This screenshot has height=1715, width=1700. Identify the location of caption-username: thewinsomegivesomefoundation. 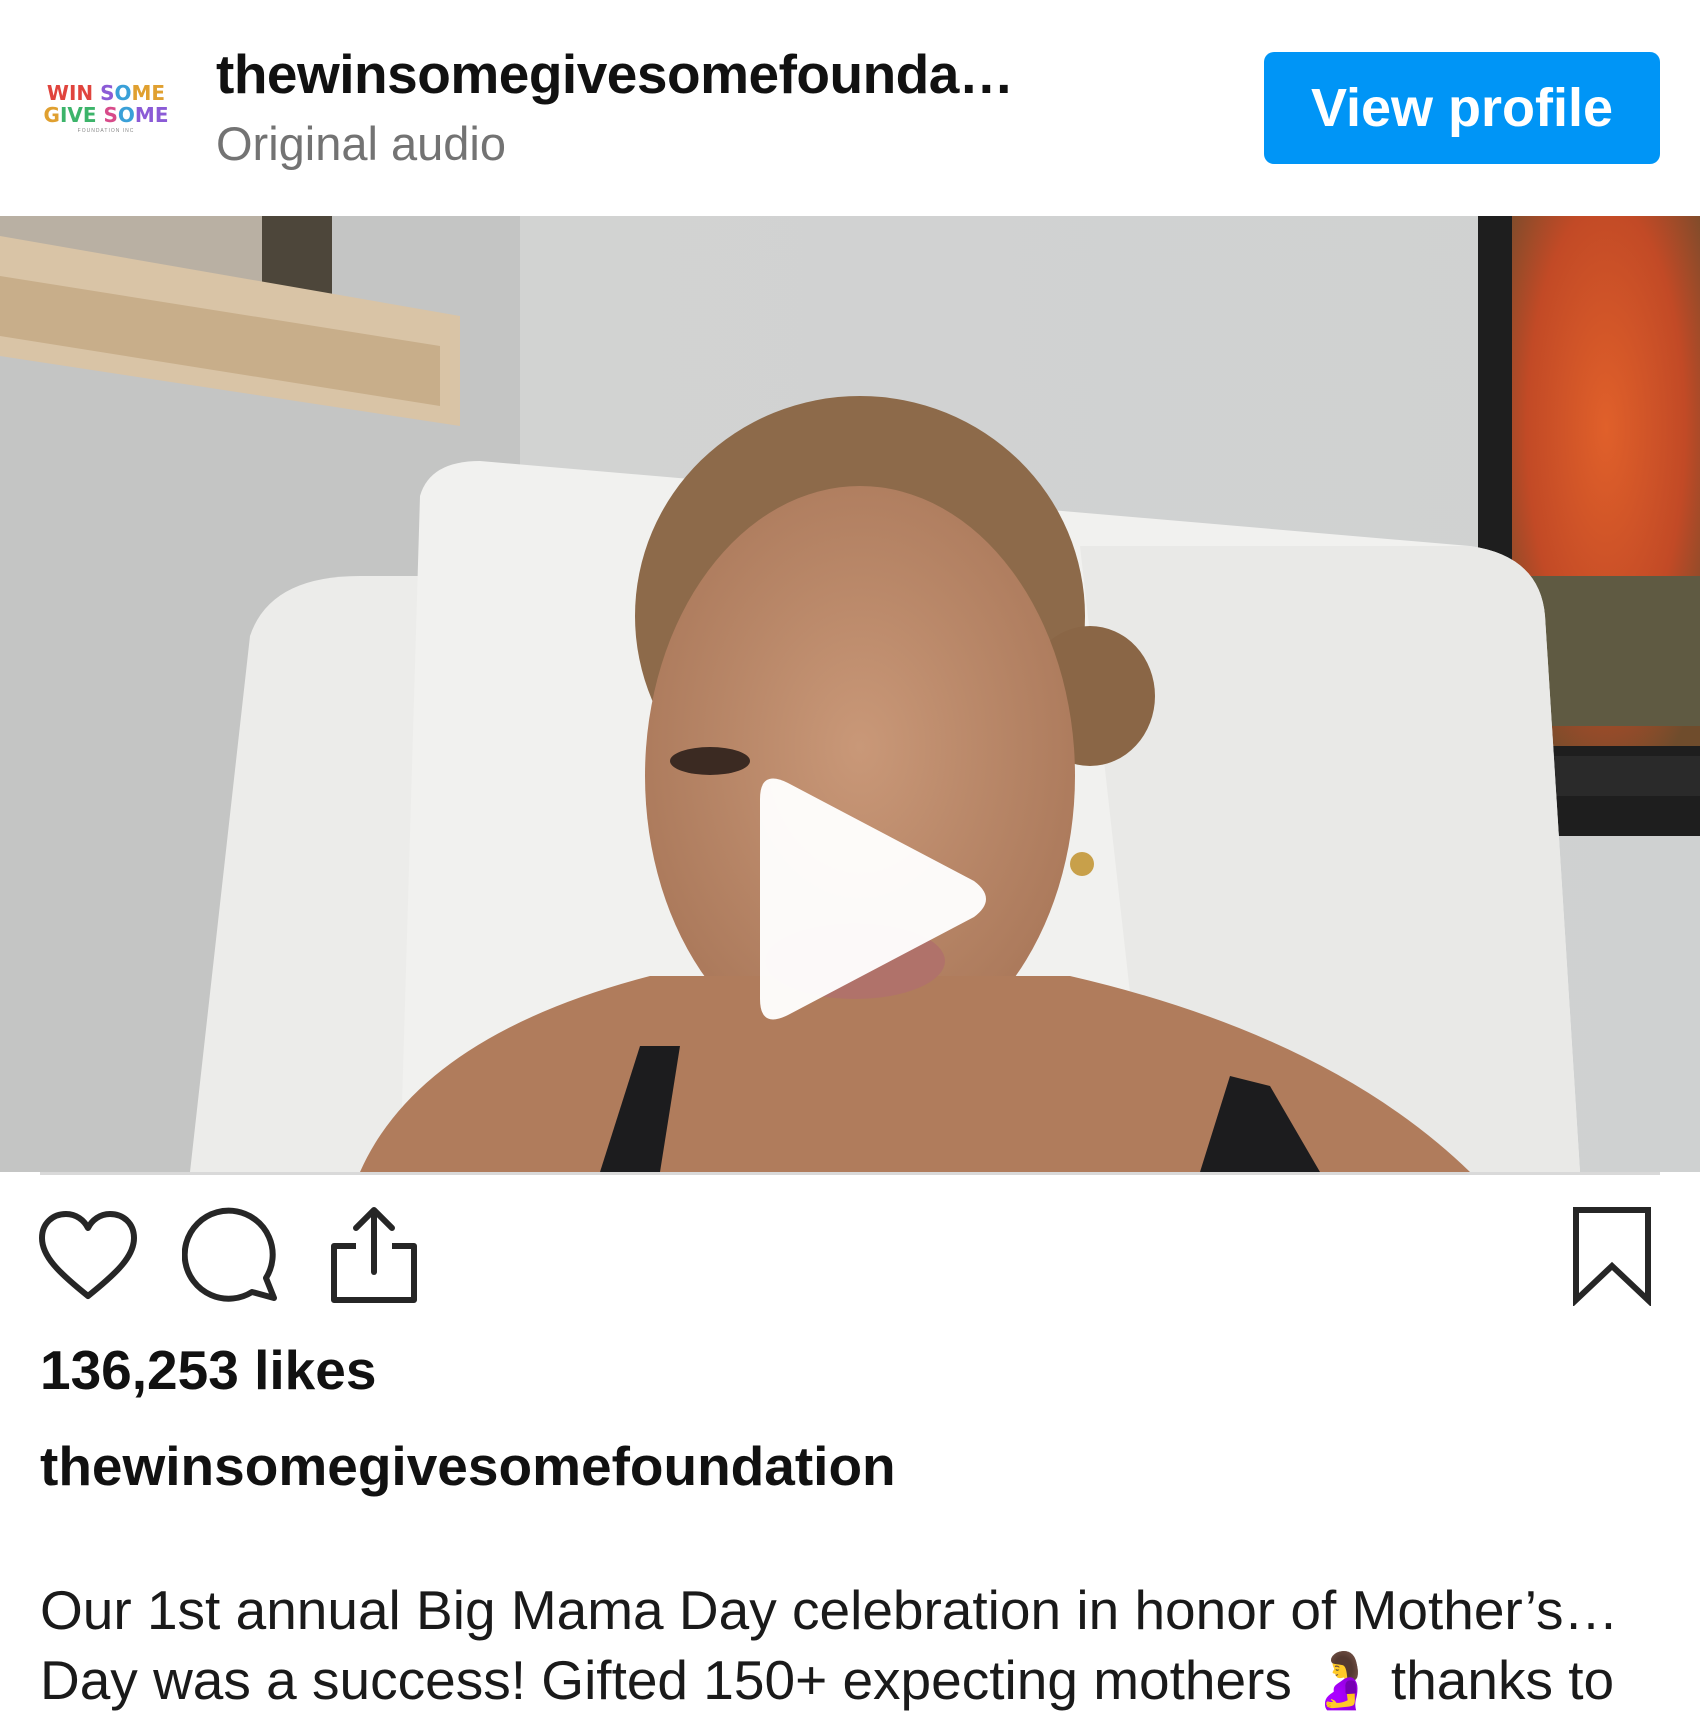
(468, 1466).